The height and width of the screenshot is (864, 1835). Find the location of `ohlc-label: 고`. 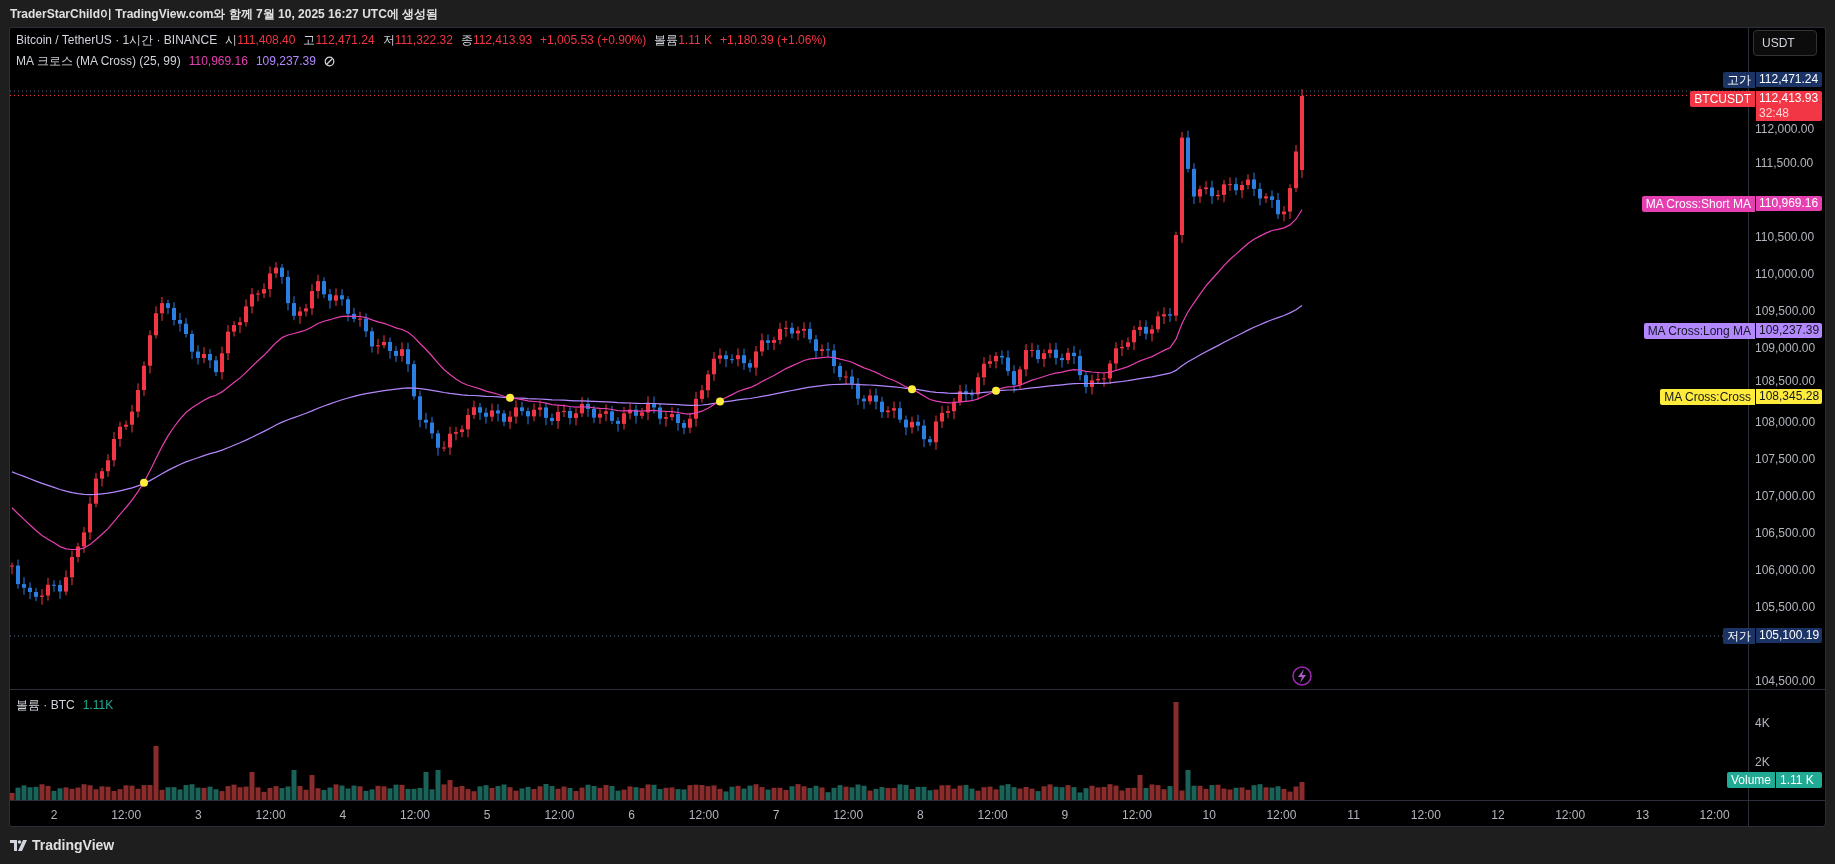

ohlc-label: 고 is located at coordinates (309, 40).